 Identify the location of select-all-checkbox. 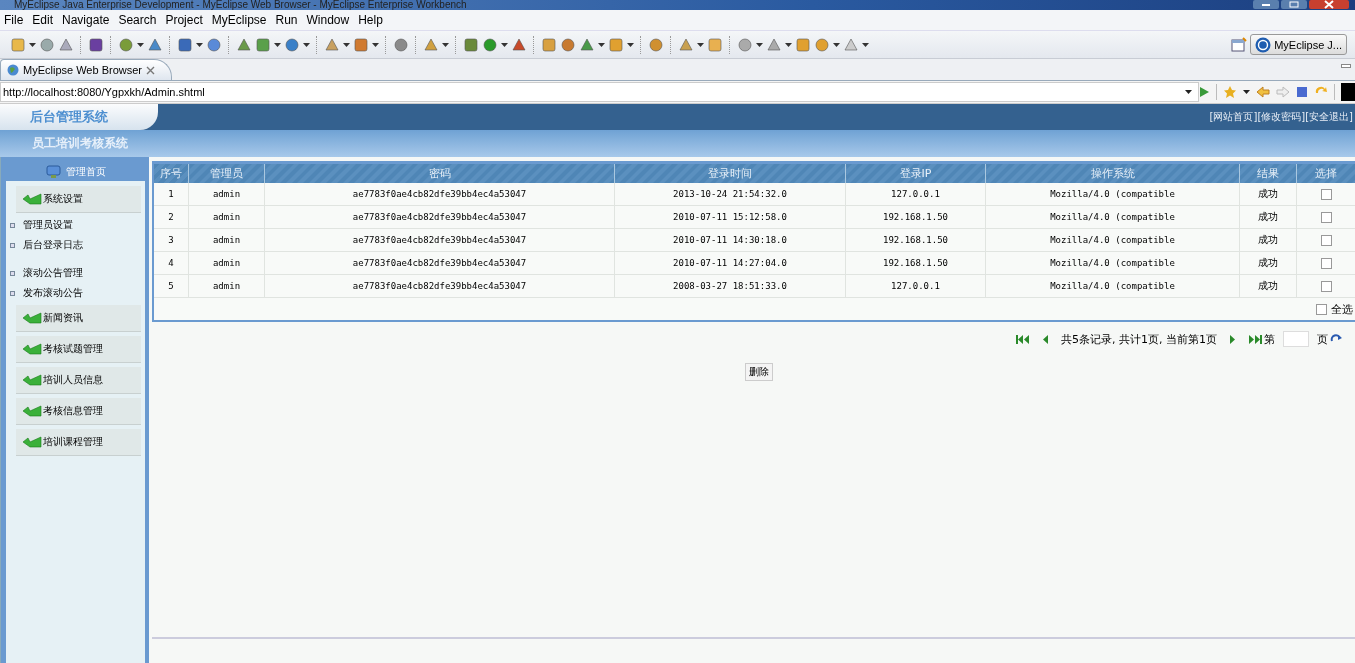
(1321, 309).